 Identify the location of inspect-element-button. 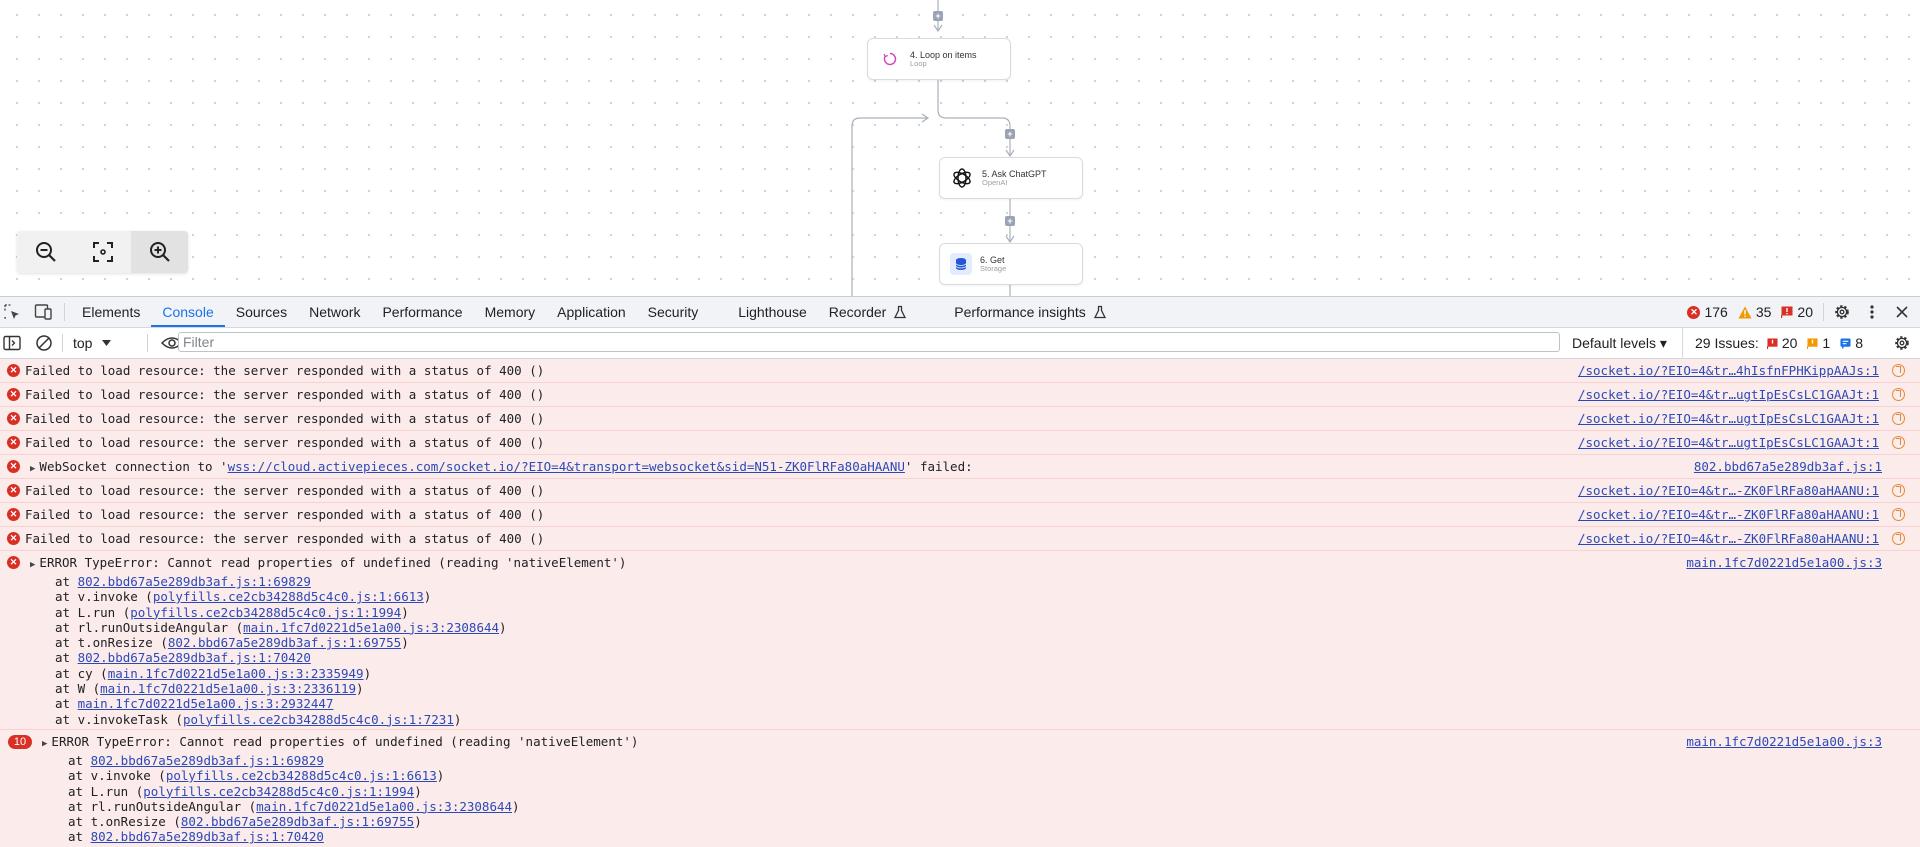
(12, 312).